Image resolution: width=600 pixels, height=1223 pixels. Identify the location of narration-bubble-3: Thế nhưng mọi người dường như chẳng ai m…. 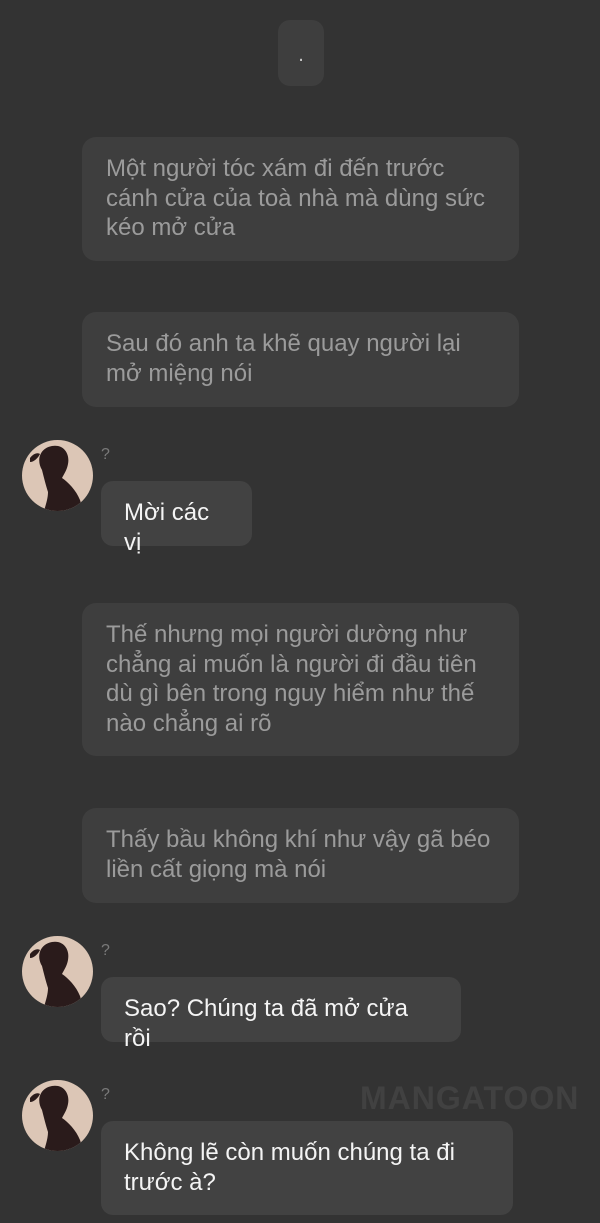
(300, 679).